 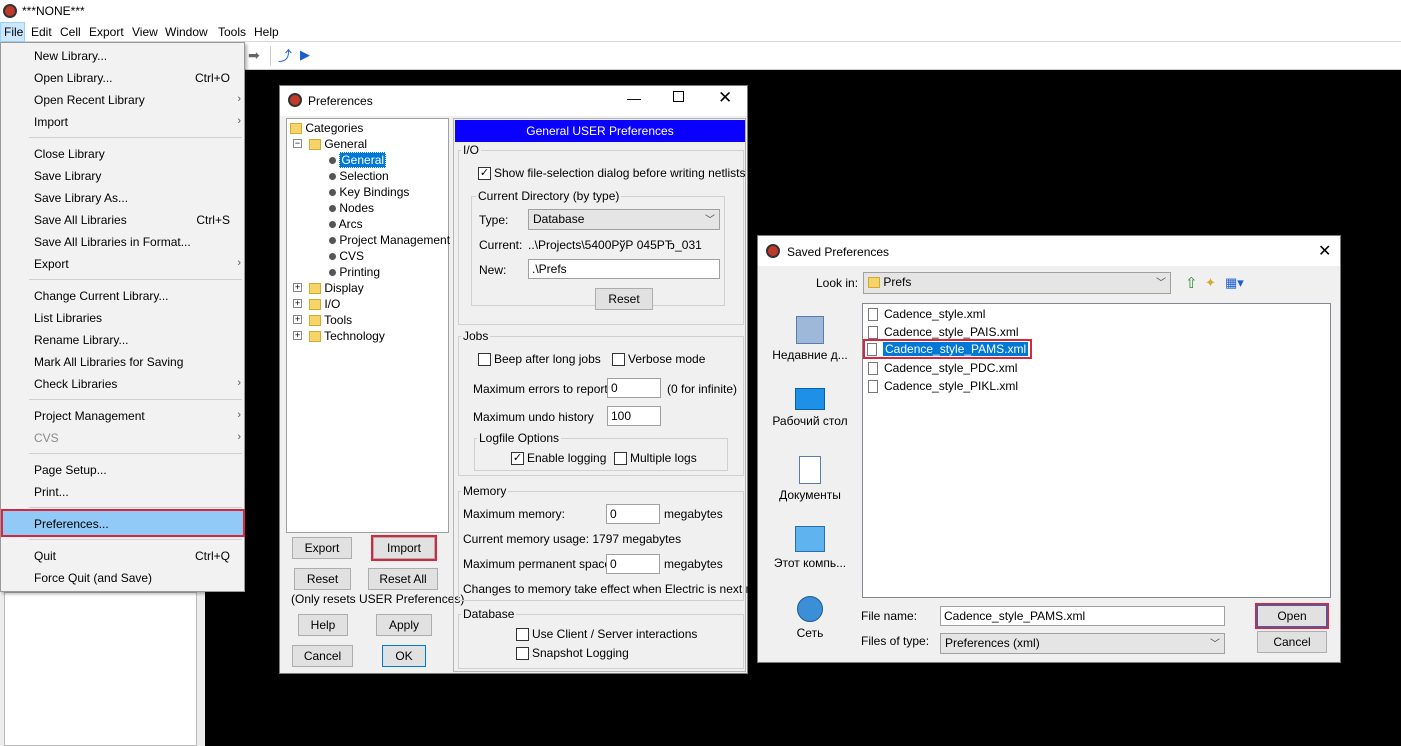 I want to click on menu-item-save-library: Save Library, so click(x=67, y=179).